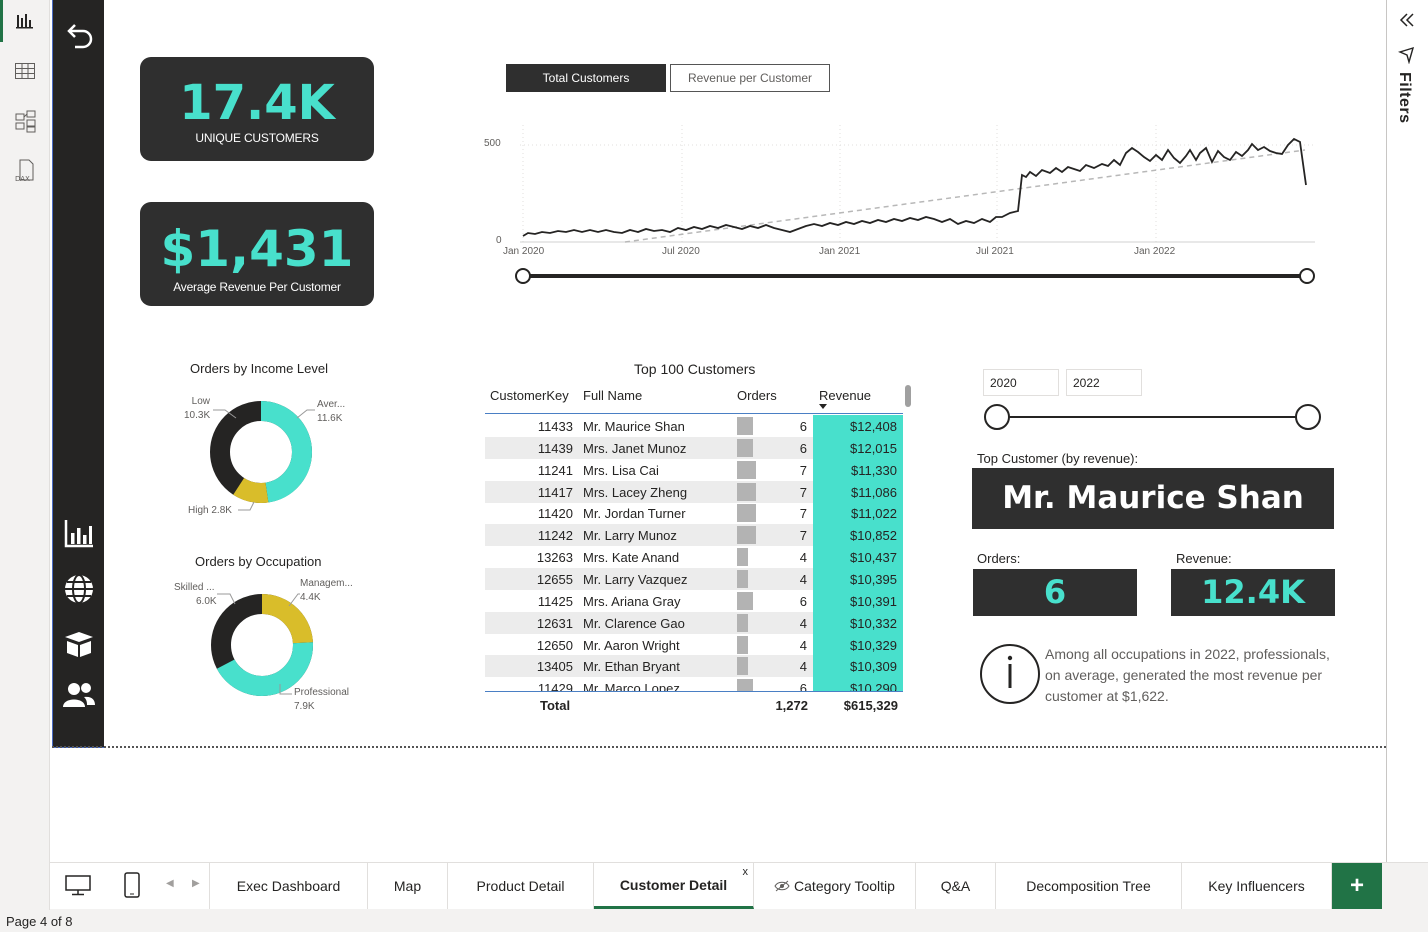 This screenshot has height=932, width=1428. I want to click on unique-customers-card: 17.4K UNIQUE CUSTOMERS, so click(257, 109).